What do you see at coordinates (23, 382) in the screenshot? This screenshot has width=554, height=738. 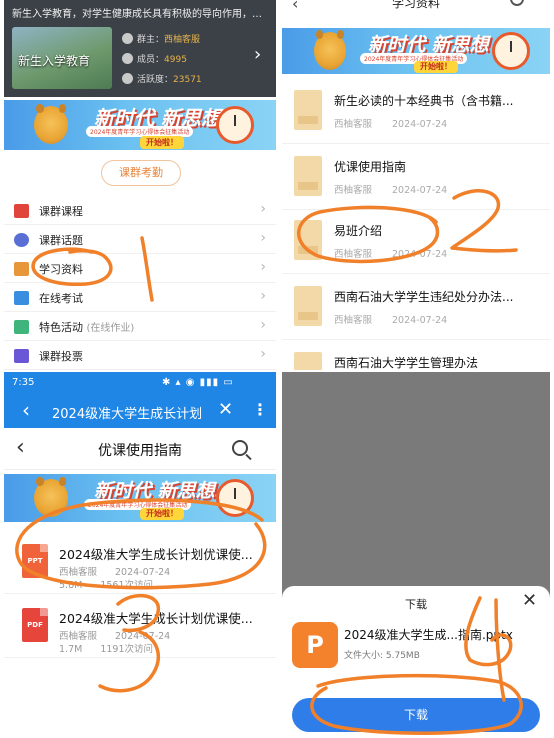 I see `status-time: 7:35` at bounding box center [23, 382].